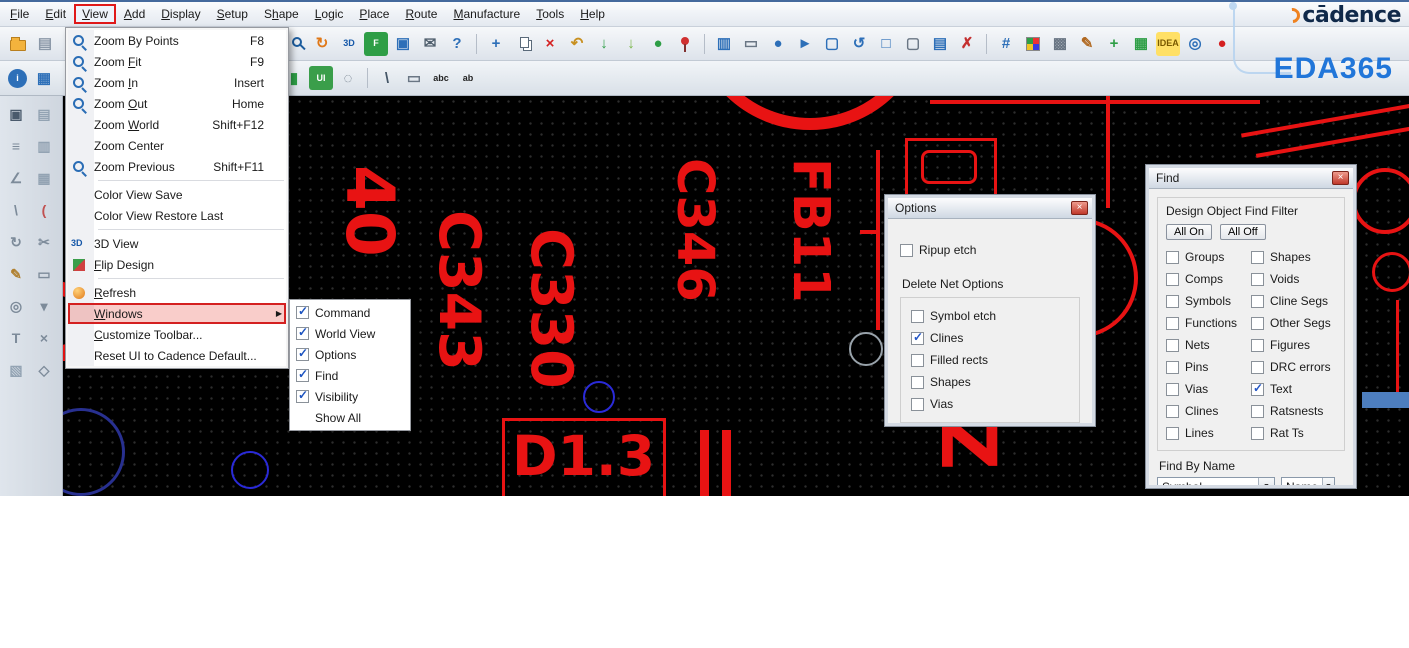 Image resolution: width=1409 pixels, height=648 pixels. Describe the element at coordinates (1208, 345) in the screenshot. I see `find-filter-checkbox: Nets` at that location.